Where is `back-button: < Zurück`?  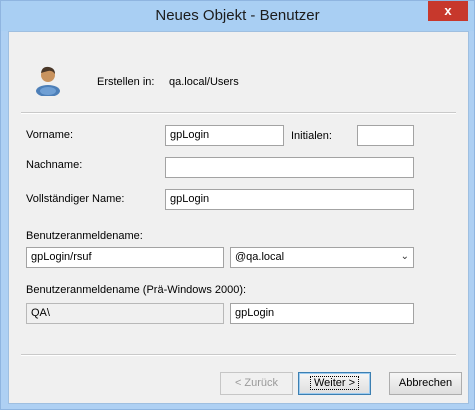 back-button: < Zurück is located at coordinates (256, 383).